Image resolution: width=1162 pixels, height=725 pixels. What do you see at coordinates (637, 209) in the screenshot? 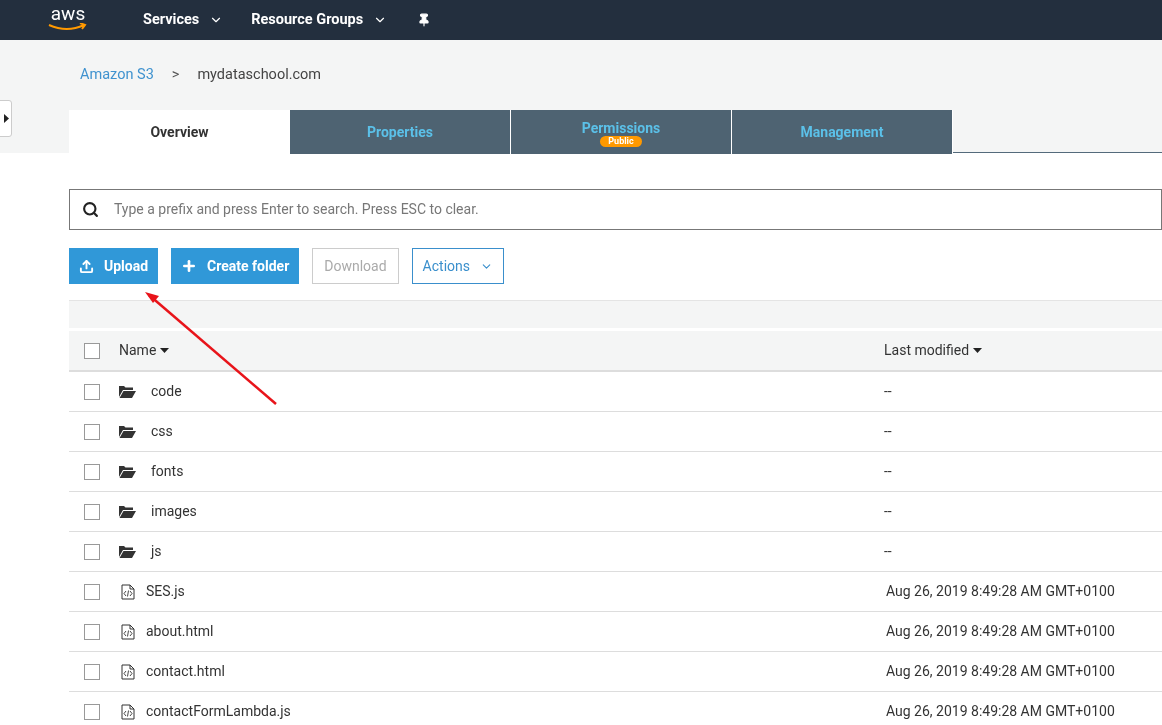
I see `search-input: Type a prefix and press Enter to search. Press ESC to clear.` at bounding box center [637, 209].